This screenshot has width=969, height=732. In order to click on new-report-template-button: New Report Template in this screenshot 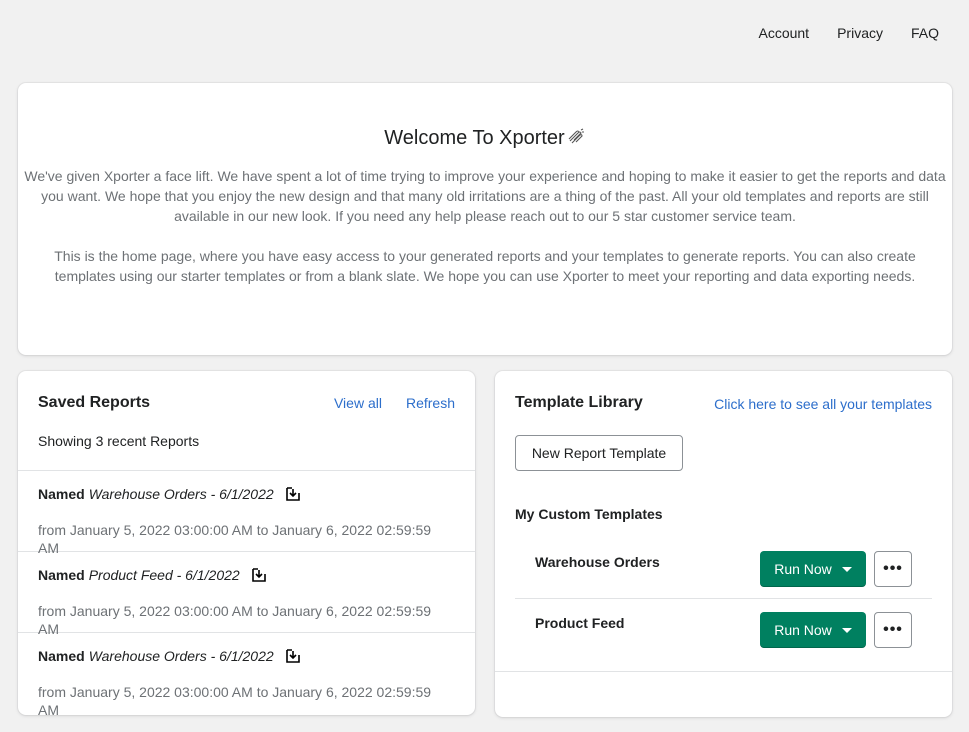, I will do `click(599, 453)`.